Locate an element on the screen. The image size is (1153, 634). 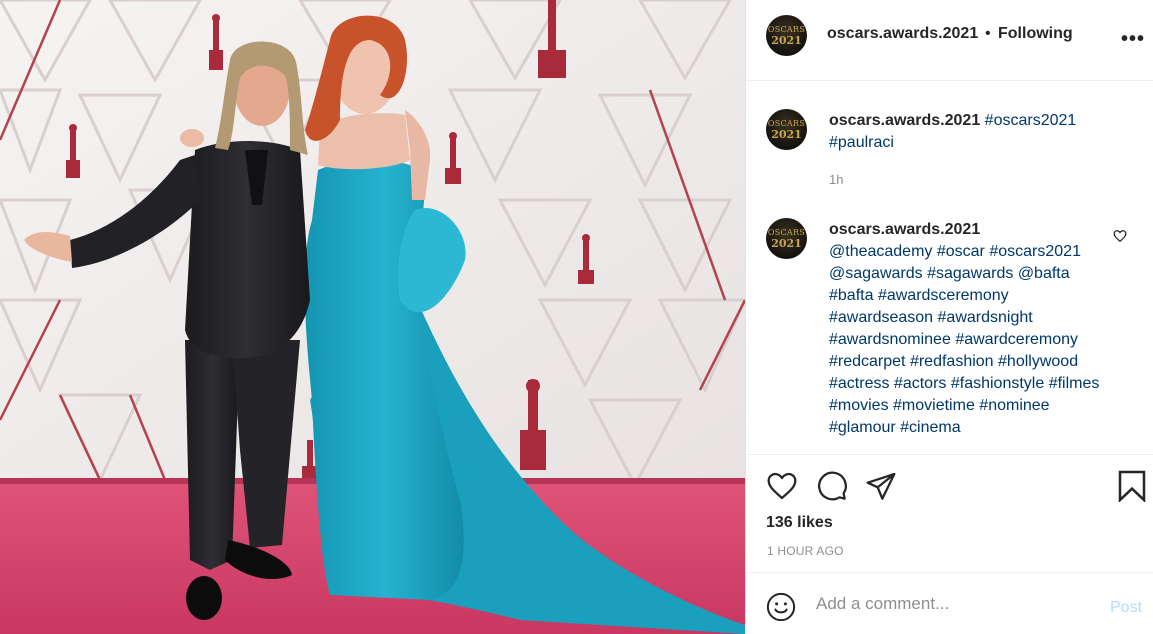
man-jacket is located at coordinates (247, 249).